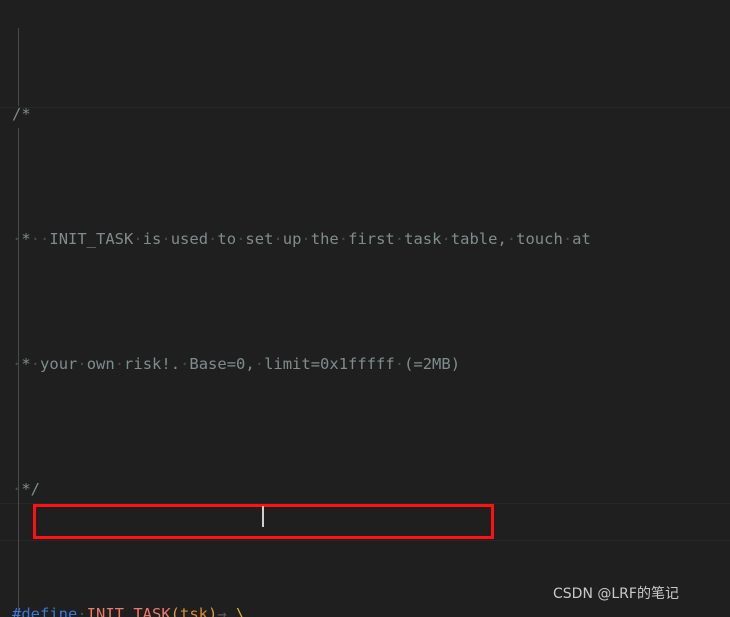  Describe the element at coordinates (31, 489) in the screenshot. I see `comment-close: */` at that location.